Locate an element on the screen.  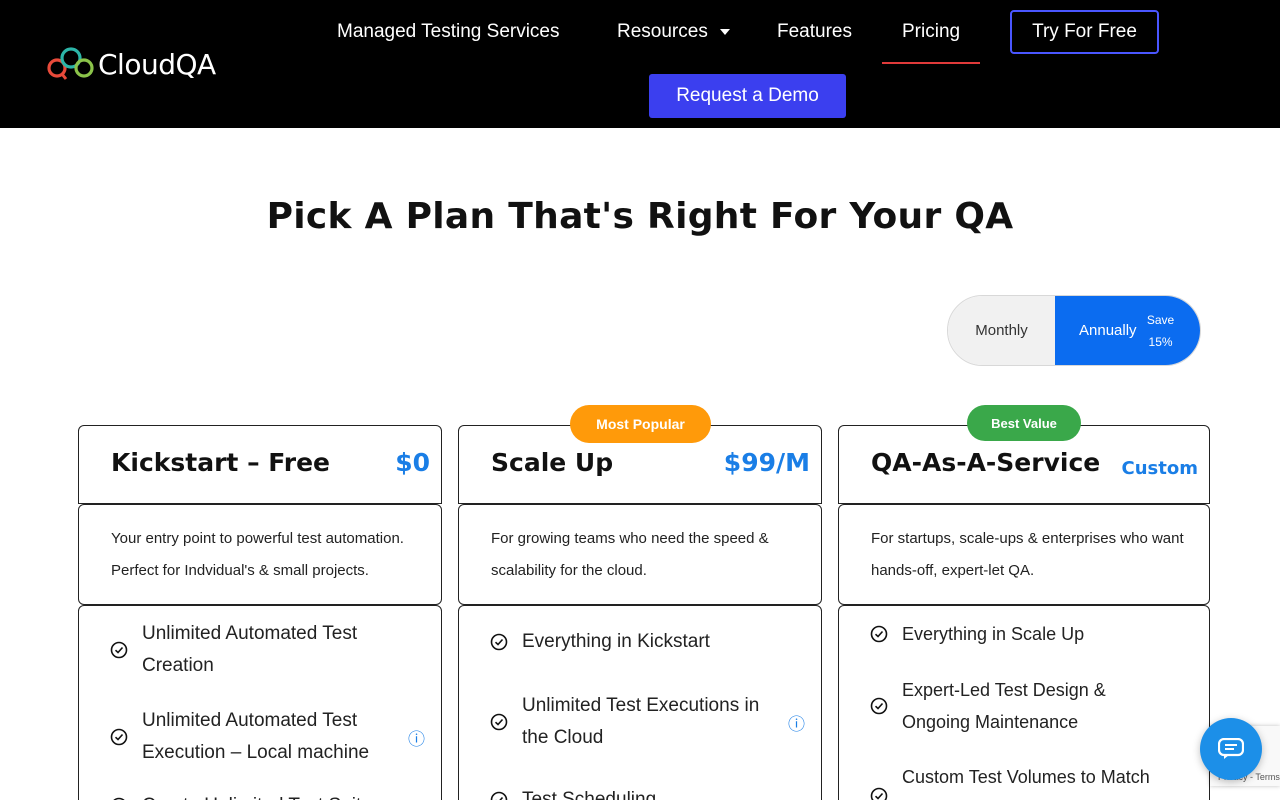
feature-text-line: Unlimited Test Executions in is located at coordinates (641, 705).